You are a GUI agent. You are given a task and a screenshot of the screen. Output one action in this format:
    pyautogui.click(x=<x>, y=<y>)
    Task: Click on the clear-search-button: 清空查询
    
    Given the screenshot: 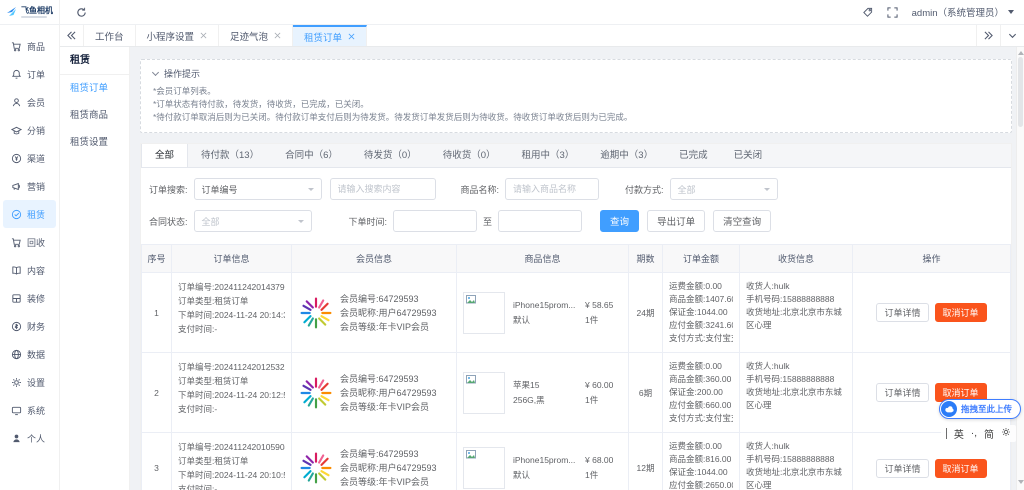 What is the action you would take?
    pyautogui.click(x=742, y=221)
    